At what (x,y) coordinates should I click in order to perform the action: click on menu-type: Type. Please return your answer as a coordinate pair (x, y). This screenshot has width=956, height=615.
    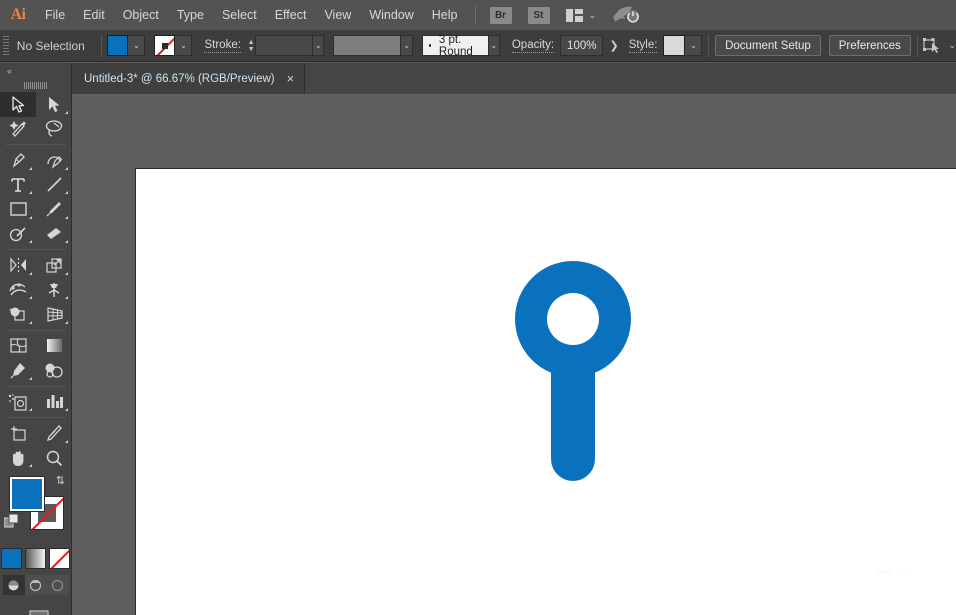
    Looking at the image, I should click on (190, 15).